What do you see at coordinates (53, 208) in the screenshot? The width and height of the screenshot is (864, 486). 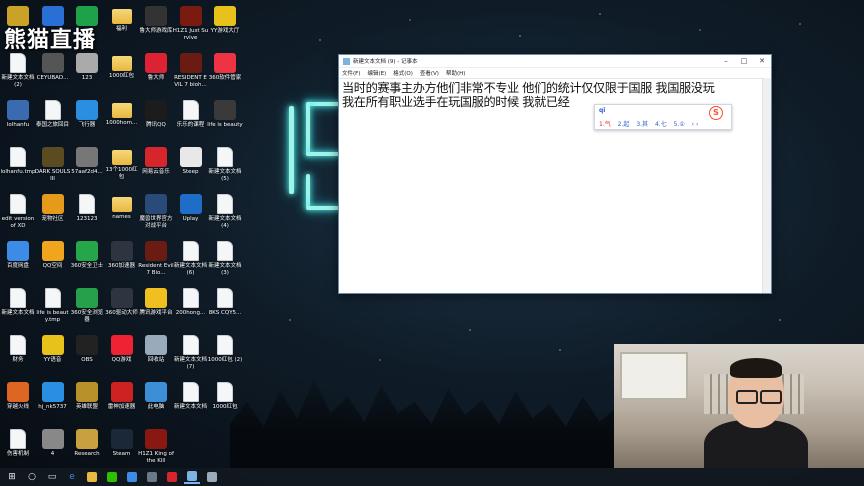 I see `desktop-icon: 宠物社区` at bounding box center [53, 208].